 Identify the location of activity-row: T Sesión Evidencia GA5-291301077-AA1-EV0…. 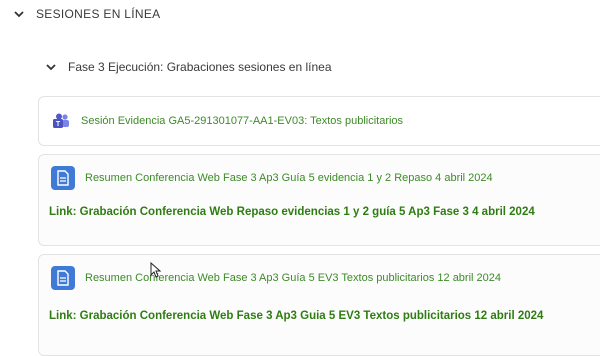
(227, 121).